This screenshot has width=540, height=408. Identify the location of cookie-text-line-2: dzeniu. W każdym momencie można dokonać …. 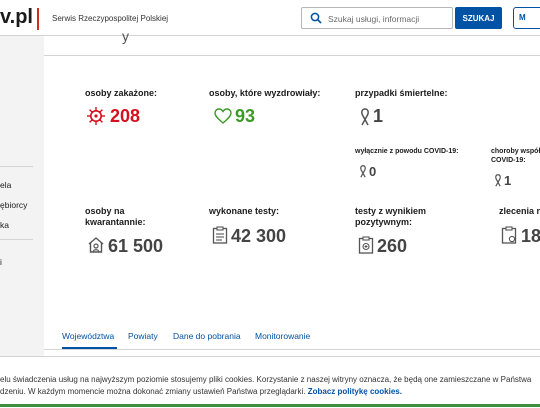
(270, 392).